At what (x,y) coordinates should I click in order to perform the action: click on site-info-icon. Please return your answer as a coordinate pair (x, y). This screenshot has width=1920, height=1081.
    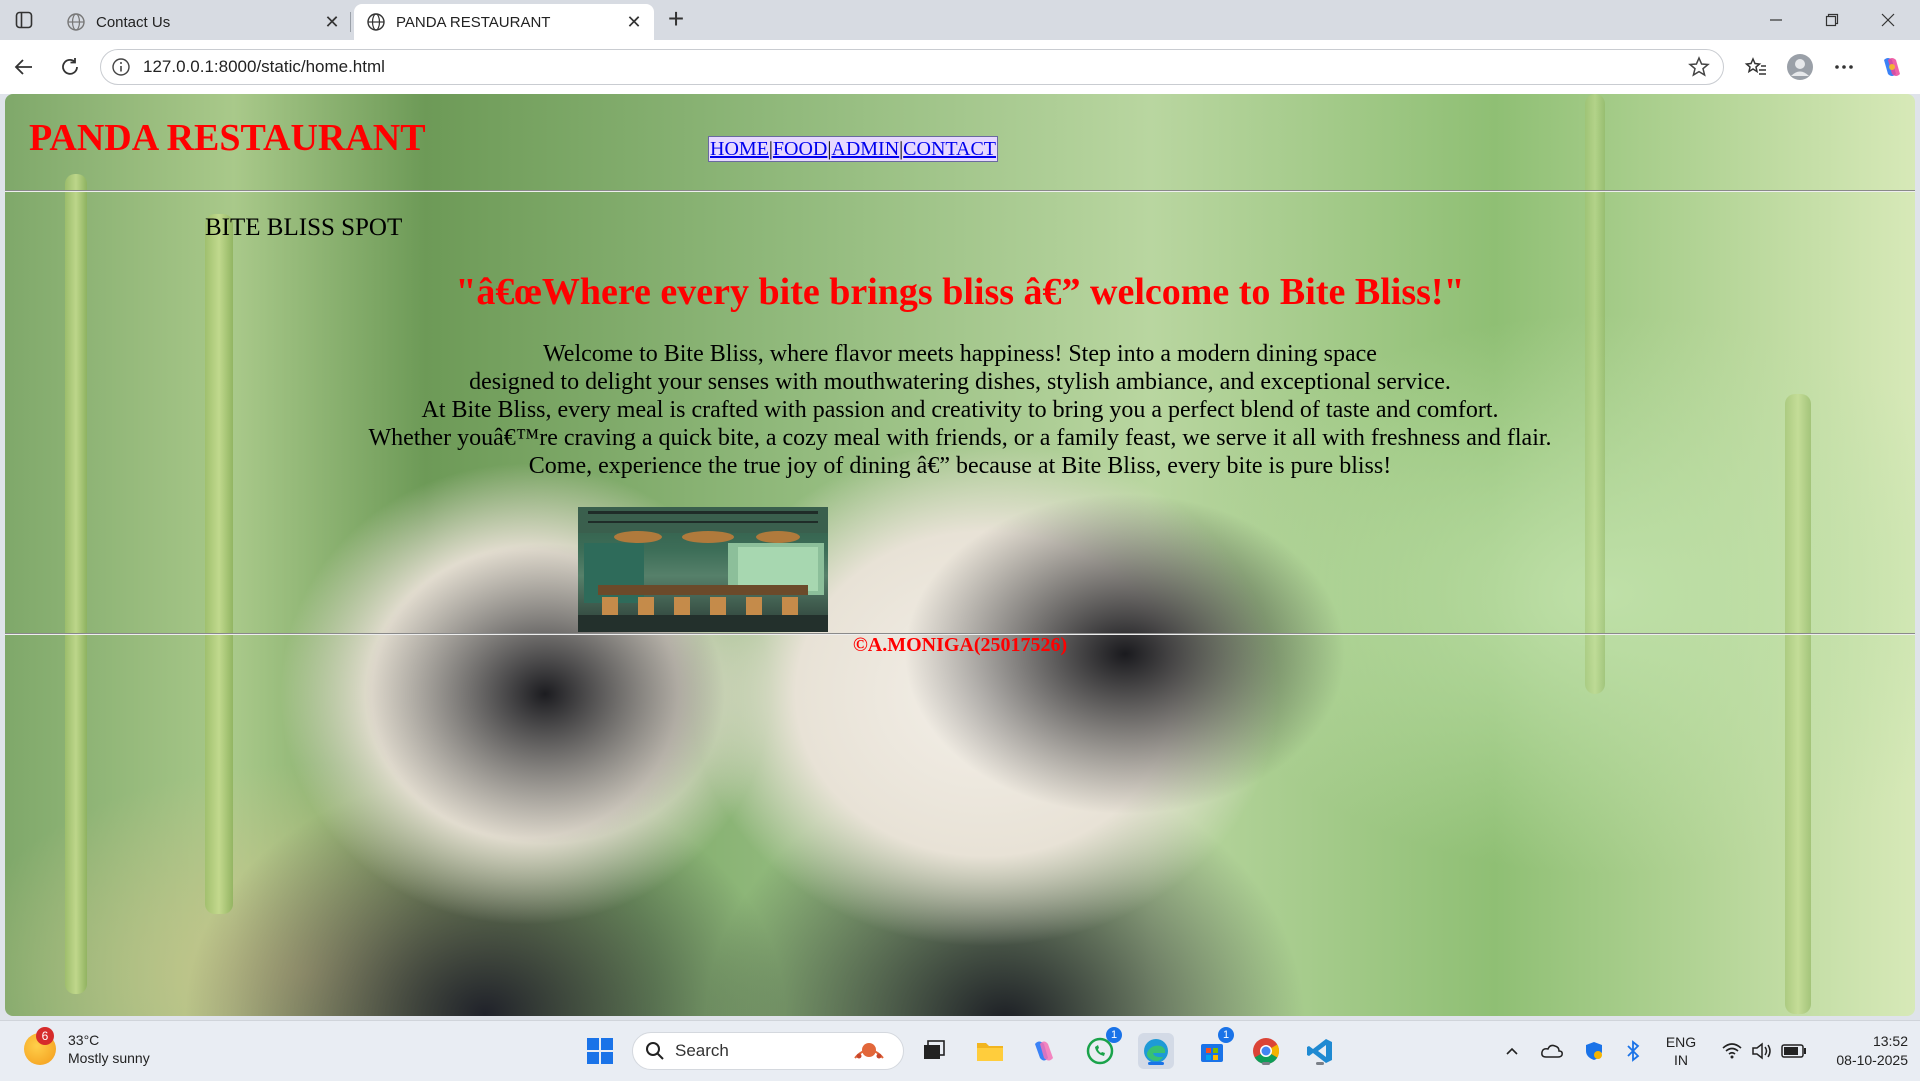
    Looking at the image, I should click on (121, 67).